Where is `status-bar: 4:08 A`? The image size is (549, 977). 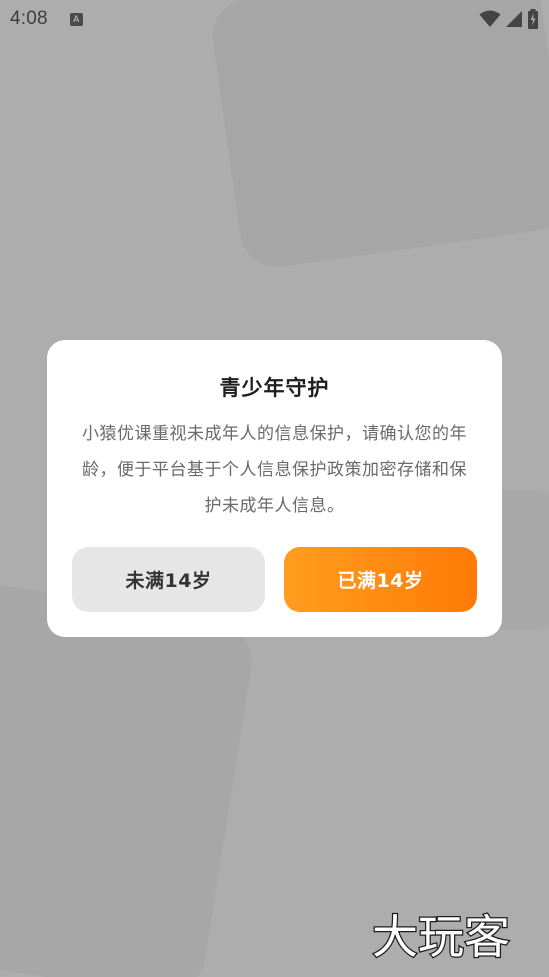 status-bar: 4:08 A is located at coordinates (274, 19).